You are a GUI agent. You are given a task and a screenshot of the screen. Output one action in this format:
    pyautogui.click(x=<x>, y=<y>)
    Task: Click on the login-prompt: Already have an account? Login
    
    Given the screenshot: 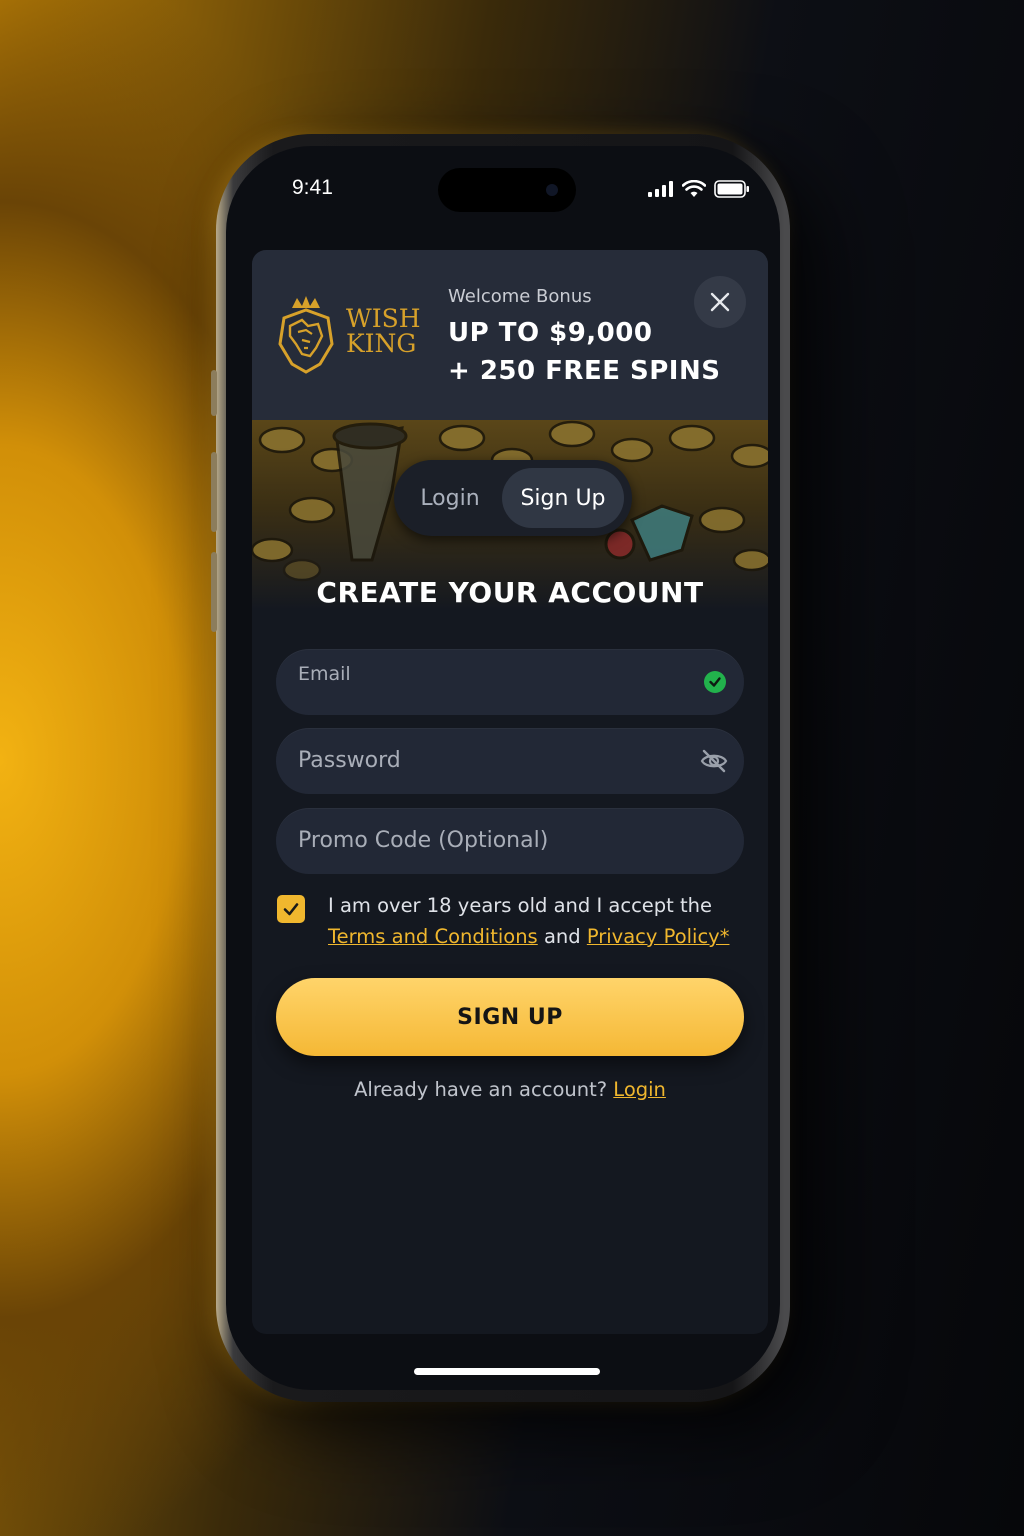 What is the action you would take?
    pyautogui.click(x=510, y=1089)
    